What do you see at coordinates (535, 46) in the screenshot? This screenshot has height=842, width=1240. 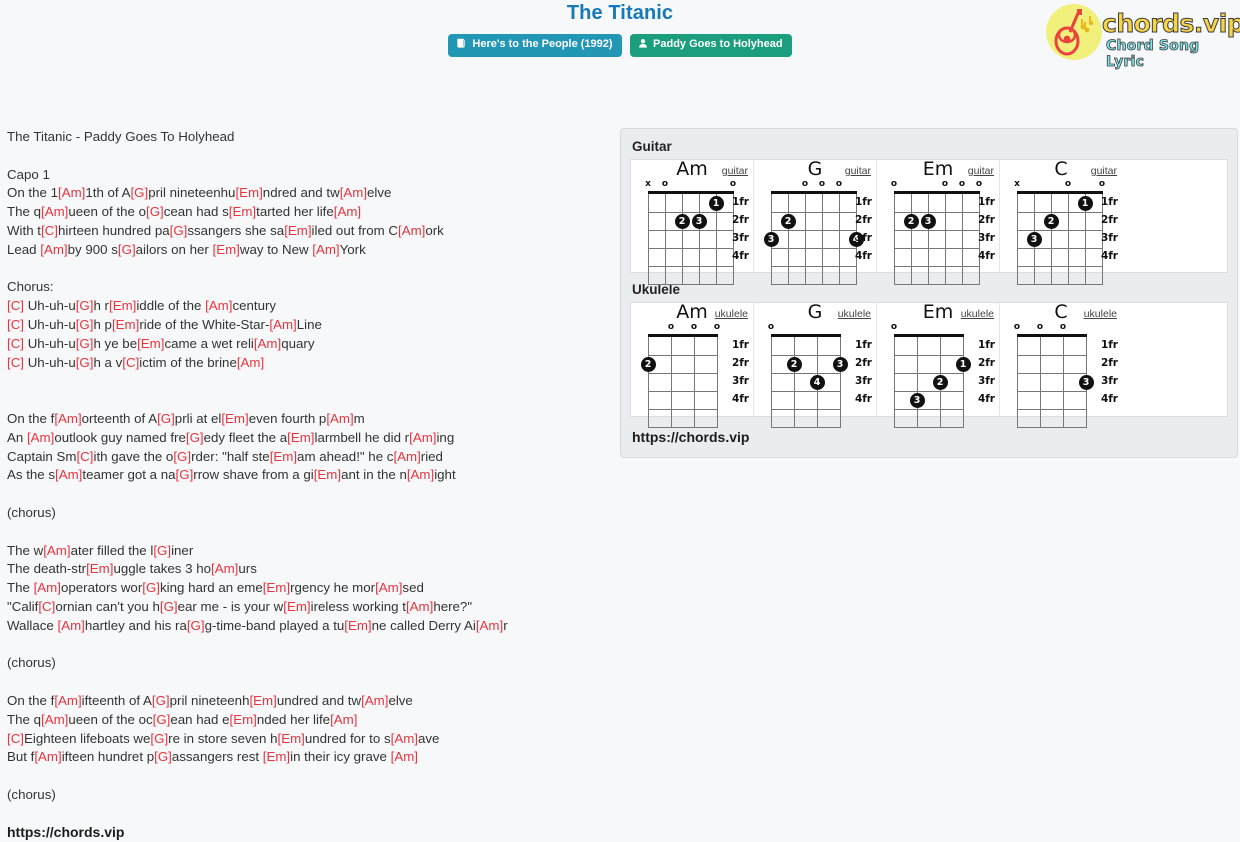 I see `album-badge: Here's to the People (1992)` at bounding box center [535, 46].